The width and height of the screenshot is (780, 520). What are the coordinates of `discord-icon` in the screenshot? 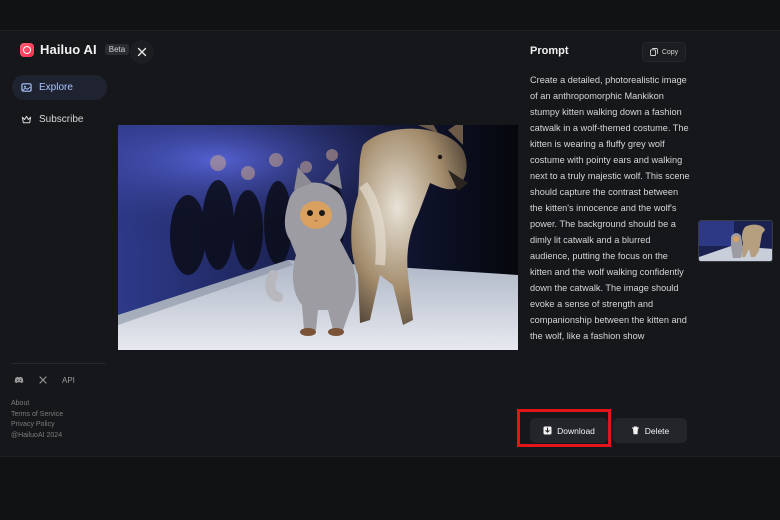 It's located at (19, 380).